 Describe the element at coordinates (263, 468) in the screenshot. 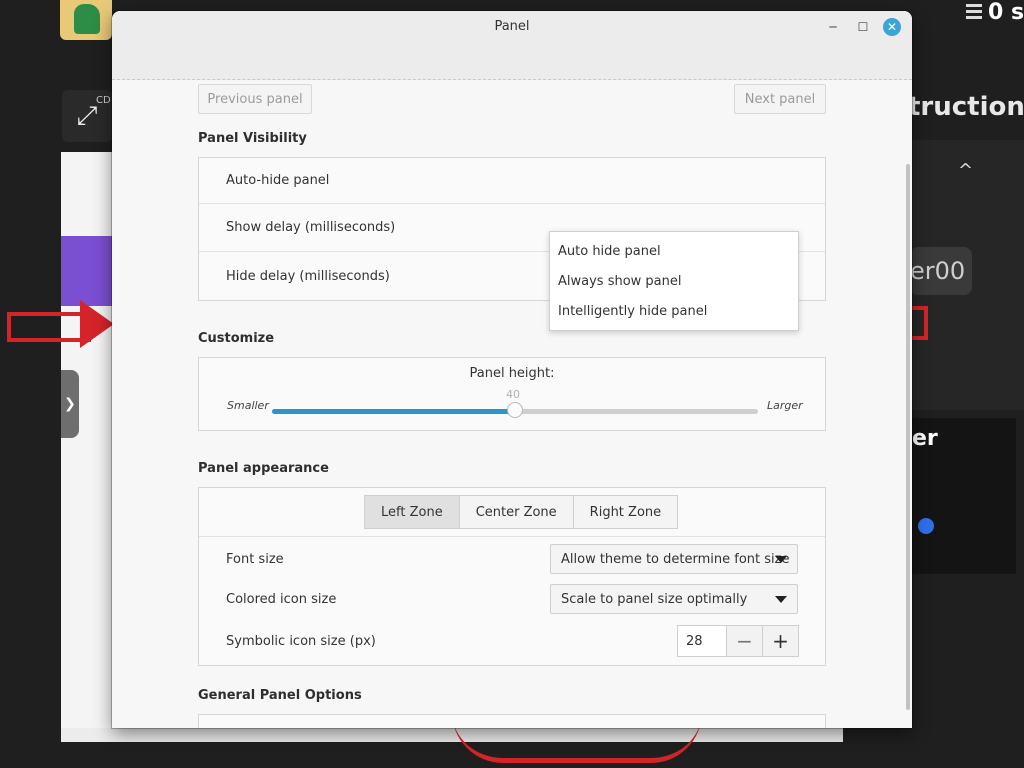

I see `panel-appearance-heading: Panel appearance` at that location.